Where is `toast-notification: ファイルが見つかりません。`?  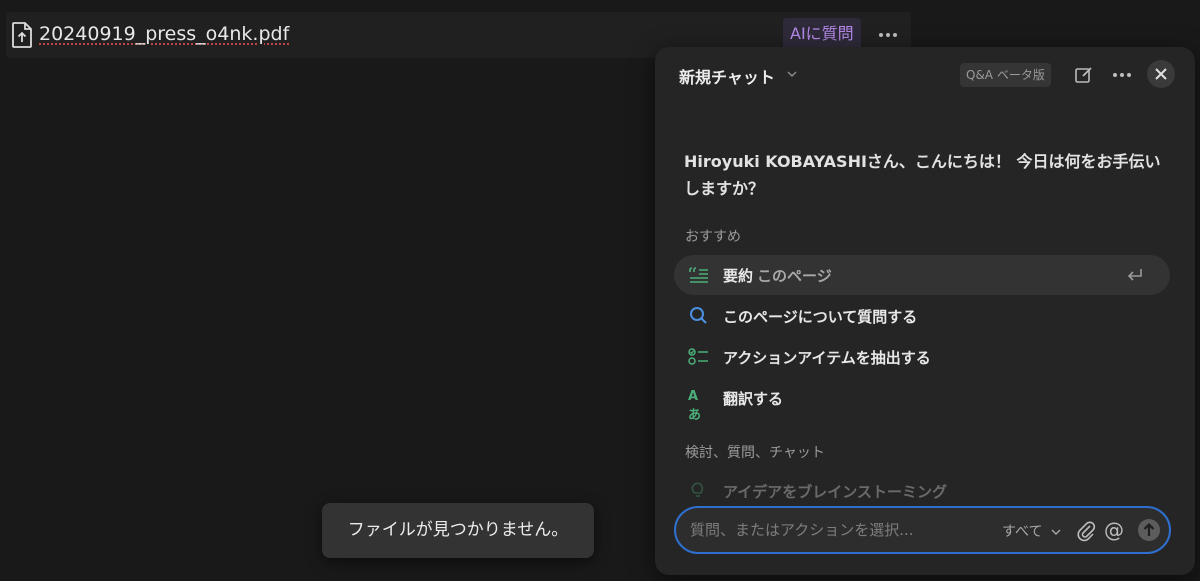 toast-notification: ファイルが見つかりません。 is located at coordinates (458, 530).